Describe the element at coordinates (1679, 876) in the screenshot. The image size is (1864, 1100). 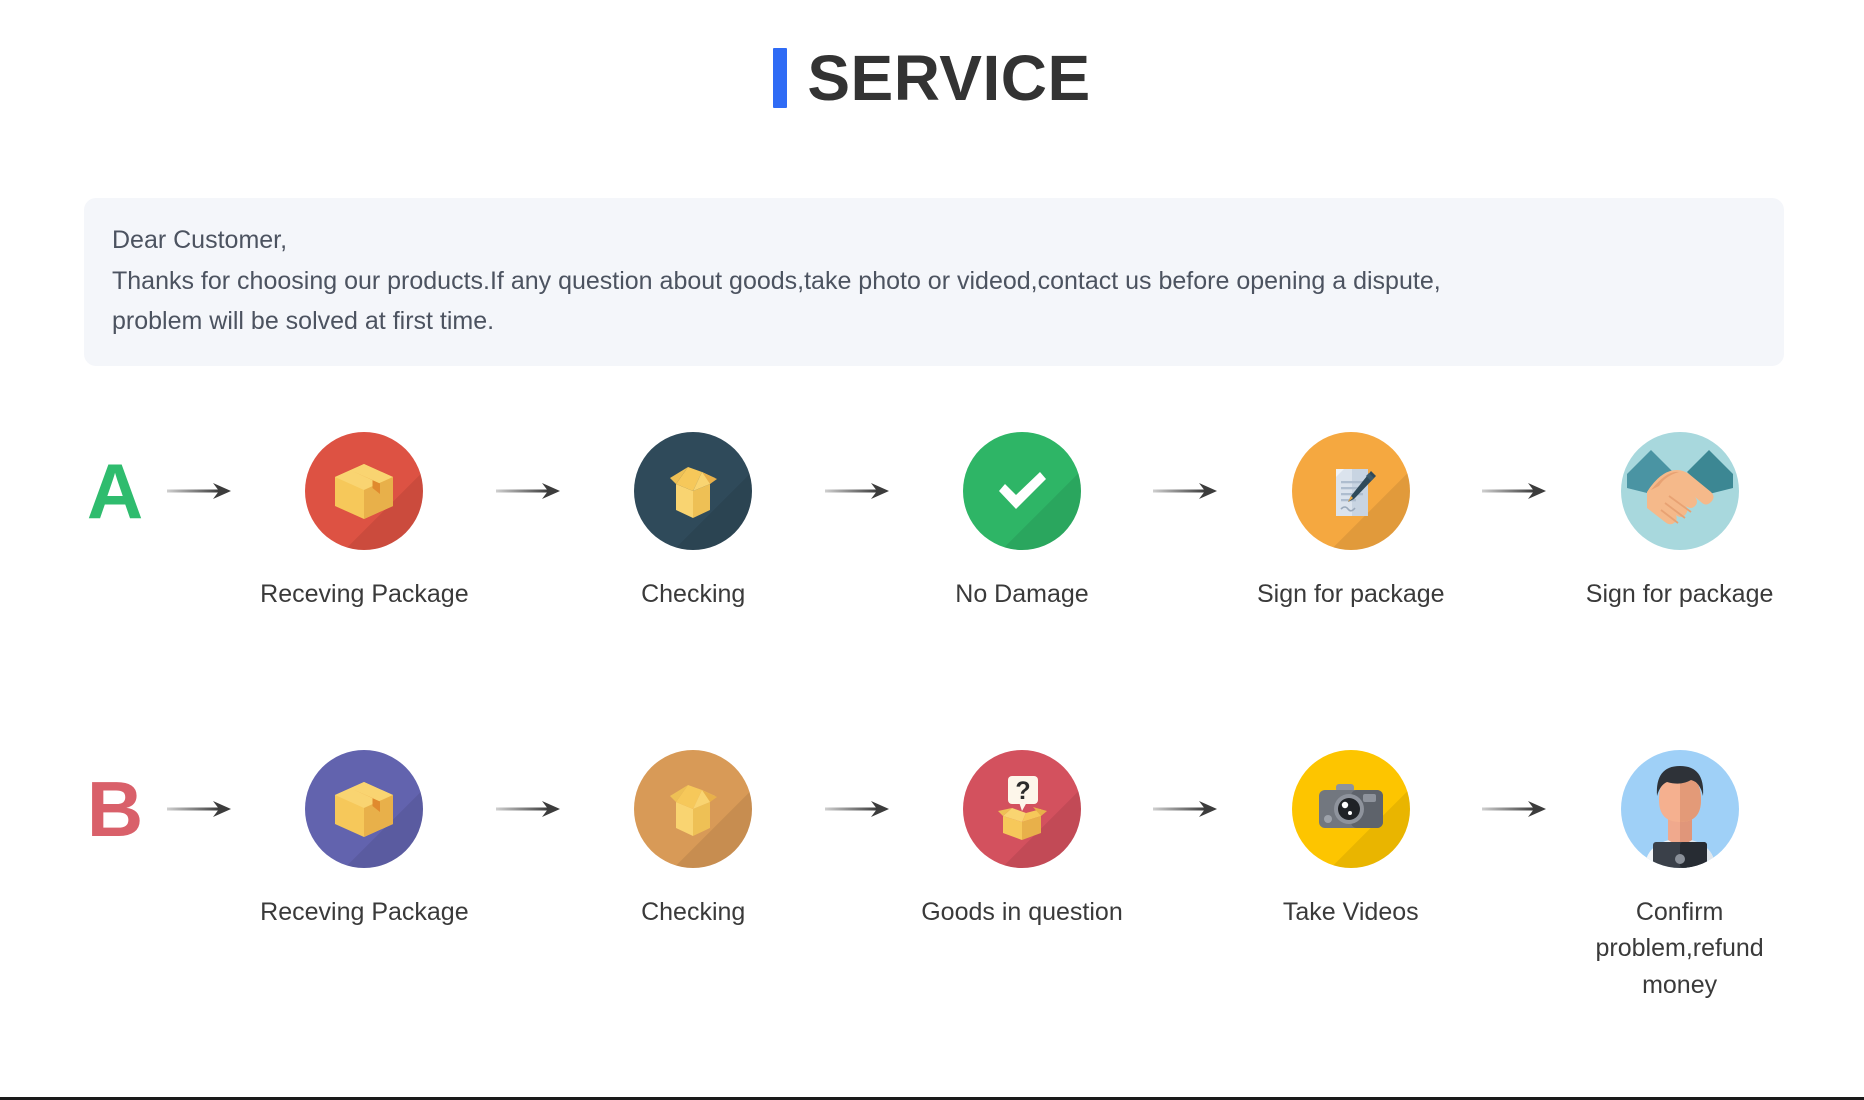
I see `flow-step: Confirm problem,refund money` at that location.